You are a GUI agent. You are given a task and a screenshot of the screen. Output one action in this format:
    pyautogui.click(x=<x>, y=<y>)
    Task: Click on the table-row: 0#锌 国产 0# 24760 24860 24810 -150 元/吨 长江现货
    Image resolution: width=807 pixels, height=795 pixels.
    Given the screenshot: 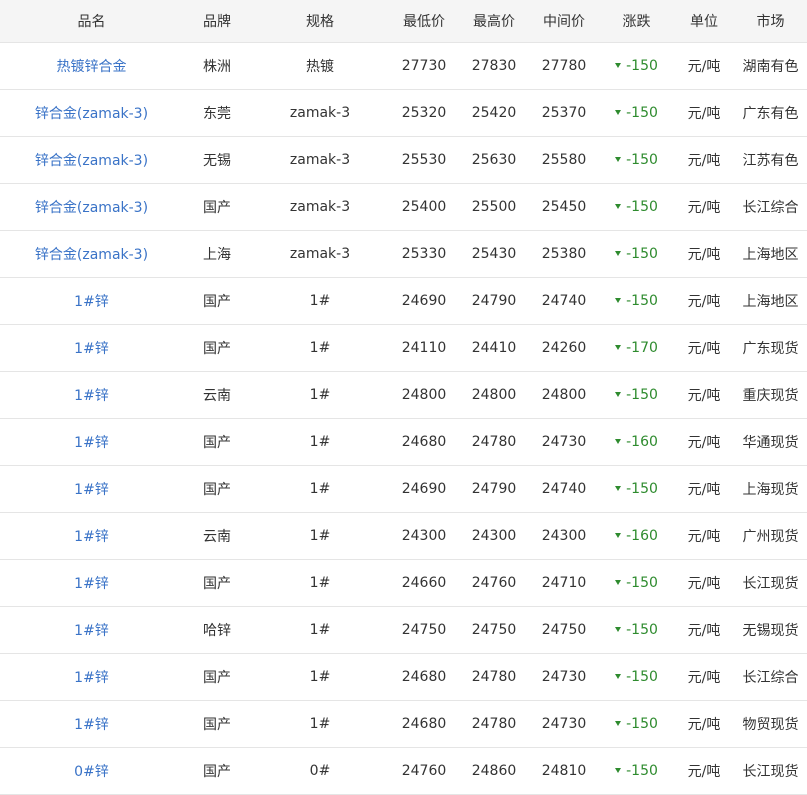 What is the action you would take?
    pyautogui.click(x=403, y=771)
    